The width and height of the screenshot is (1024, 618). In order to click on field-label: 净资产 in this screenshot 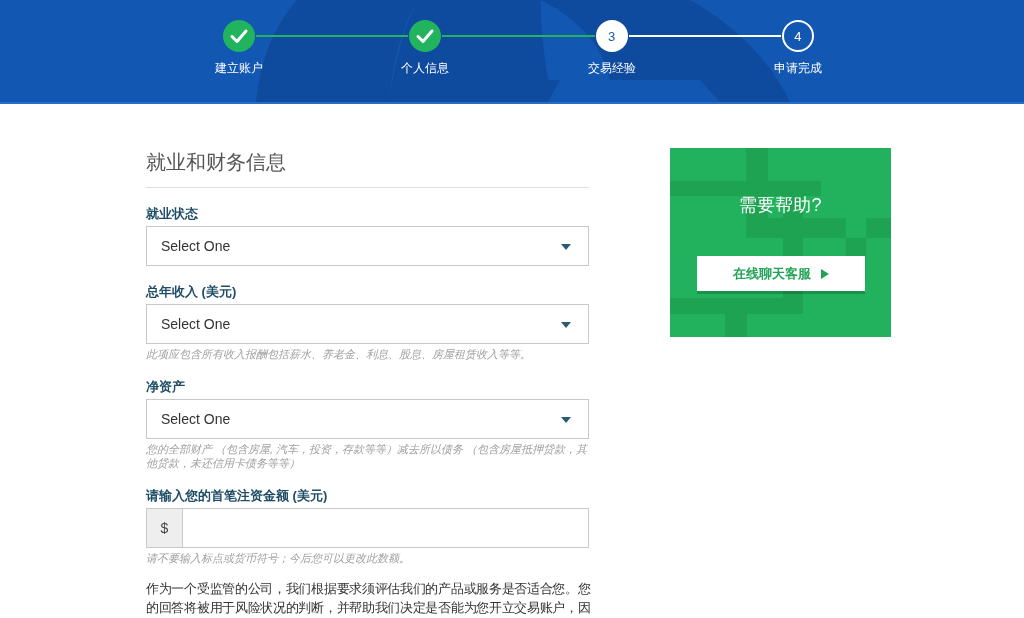, I will do `click(166, 387)`.